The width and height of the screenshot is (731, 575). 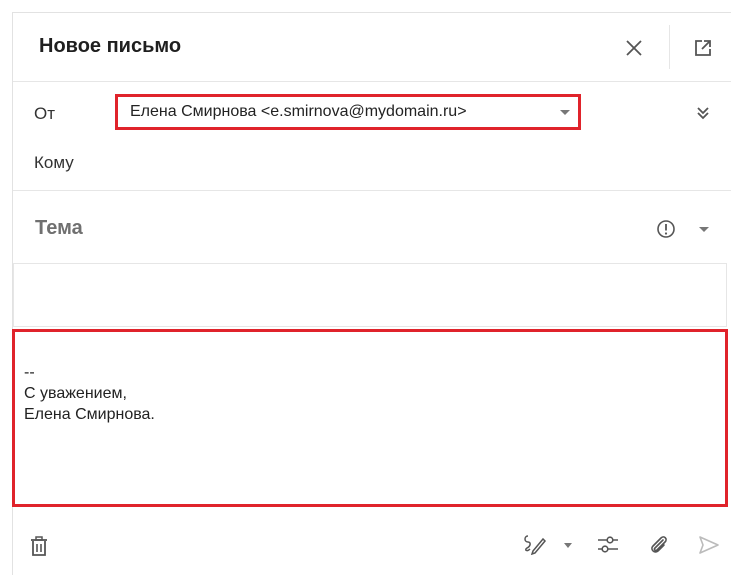 What do you see at coordinates (372, 190) in the screenshot?
I see `recipients-divider` at bounding box center [372, 190].